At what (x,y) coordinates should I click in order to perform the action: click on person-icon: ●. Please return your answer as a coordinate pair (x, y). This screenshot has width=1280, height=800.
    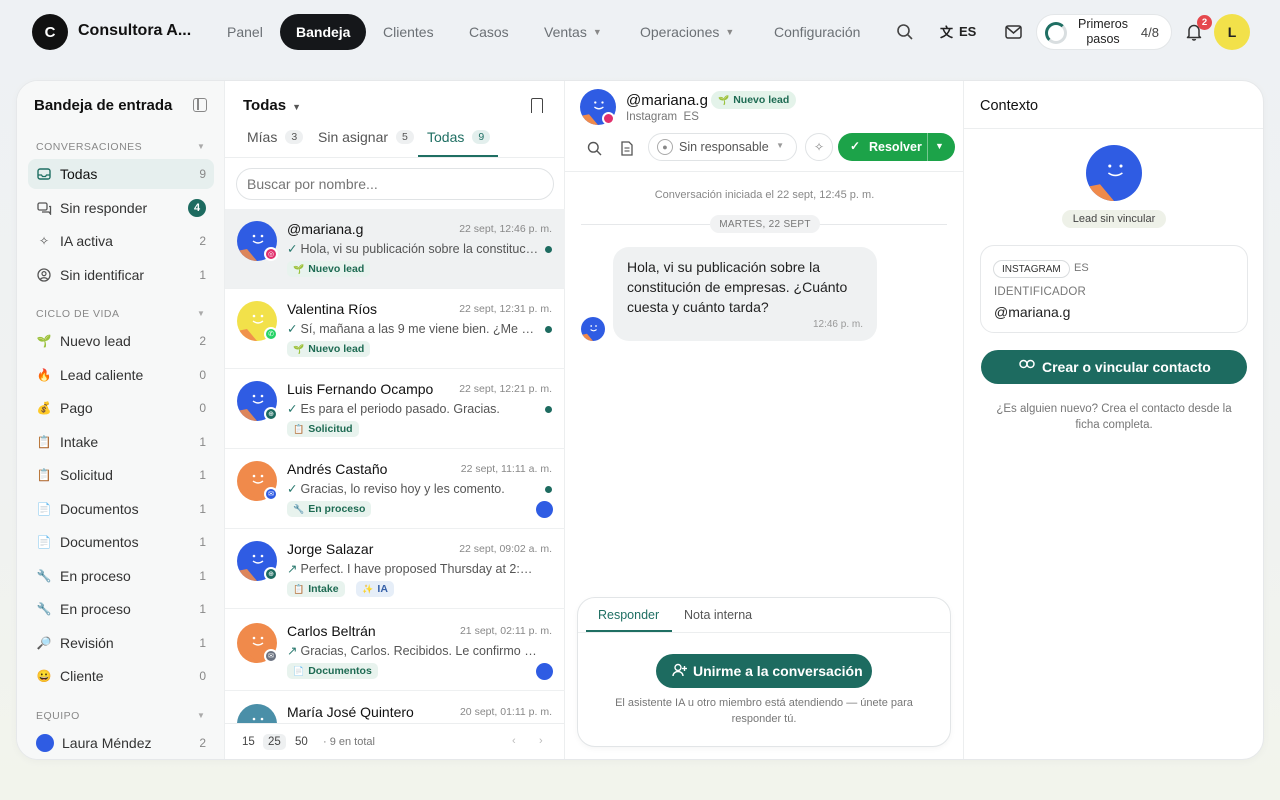
    Looking at the image, I should click on (665, 147).